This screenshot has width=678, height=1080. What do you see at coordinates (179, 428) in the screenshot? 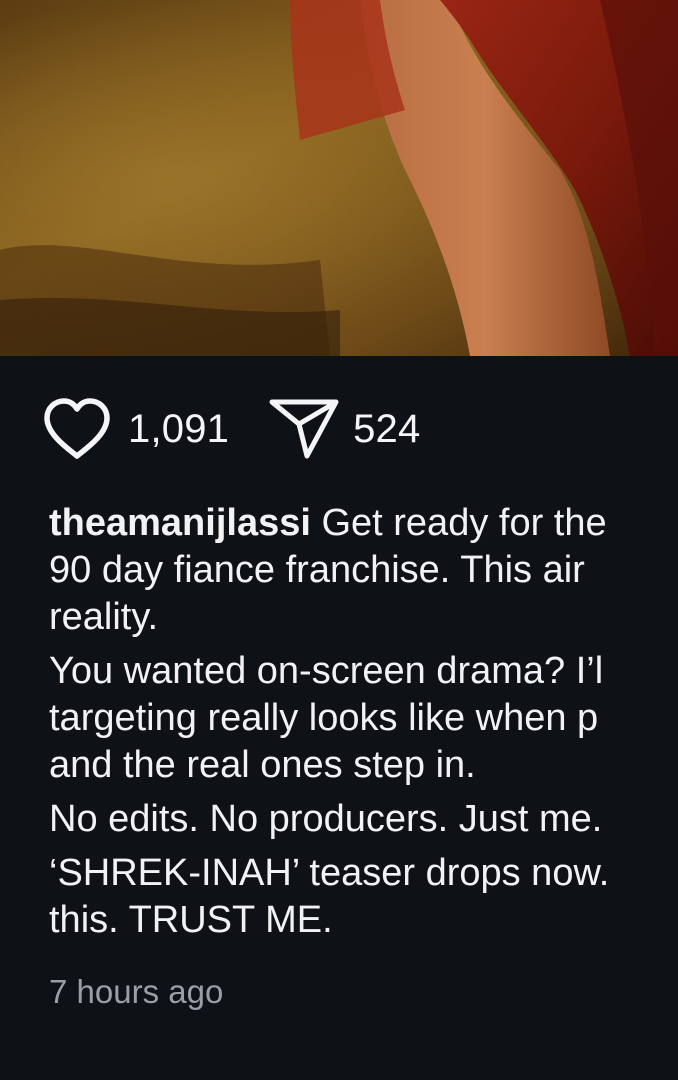
I see `like-count: 1,091` at bounding box center [179, 428].